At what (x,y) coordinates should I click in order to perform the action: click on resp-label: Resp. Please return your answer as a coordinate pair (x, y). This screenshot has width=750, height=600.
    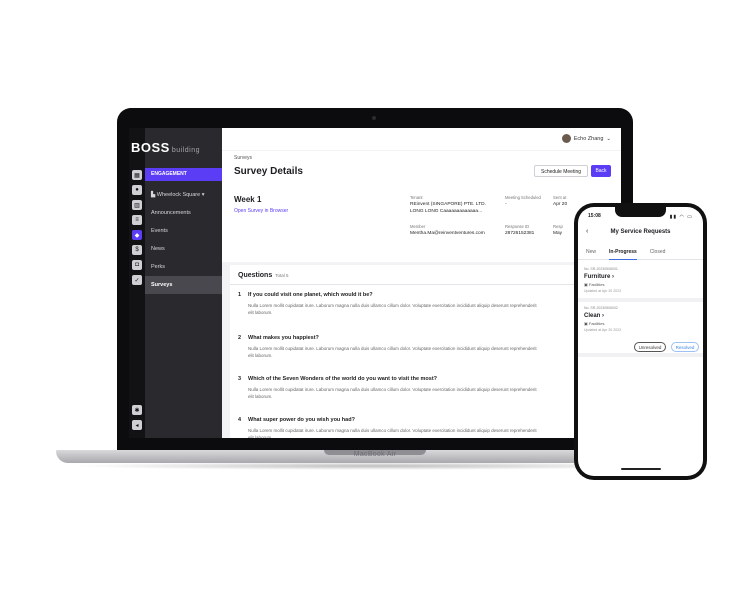
    Looking at the image, I should click on (558, 226).